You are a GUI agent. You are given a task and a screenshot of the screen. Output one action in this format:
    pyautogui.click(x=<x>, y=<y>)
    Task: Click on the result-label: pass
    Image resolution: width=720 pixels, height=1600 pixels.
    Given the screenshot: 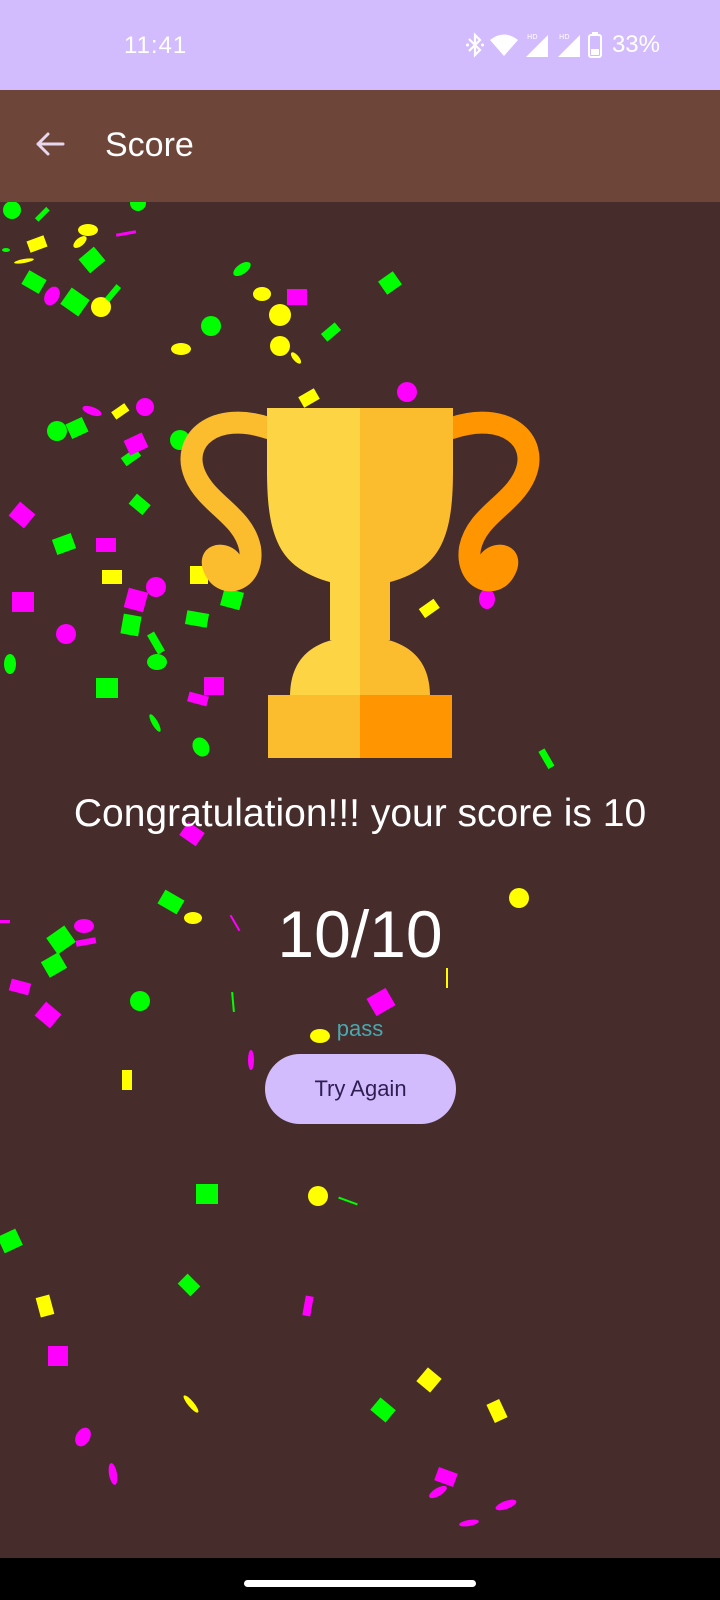 What is the action you would take?
    pyautogui.click(x=360, y=1028)
    